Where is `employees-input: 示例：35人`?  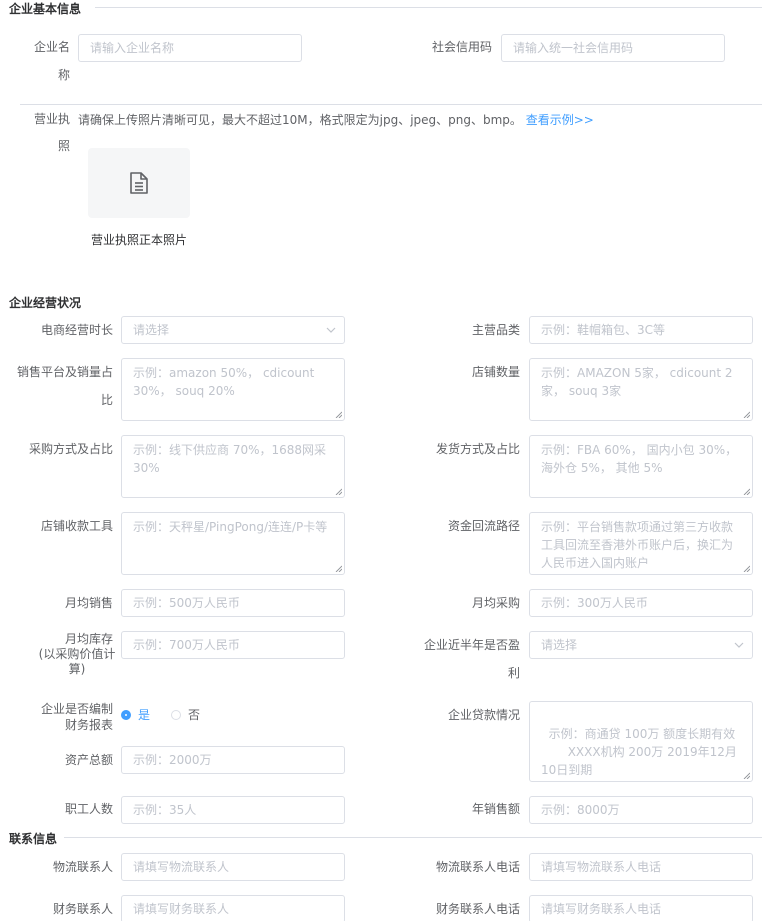 employees-input: 示例：35人 is located at coordinates (233, 810).